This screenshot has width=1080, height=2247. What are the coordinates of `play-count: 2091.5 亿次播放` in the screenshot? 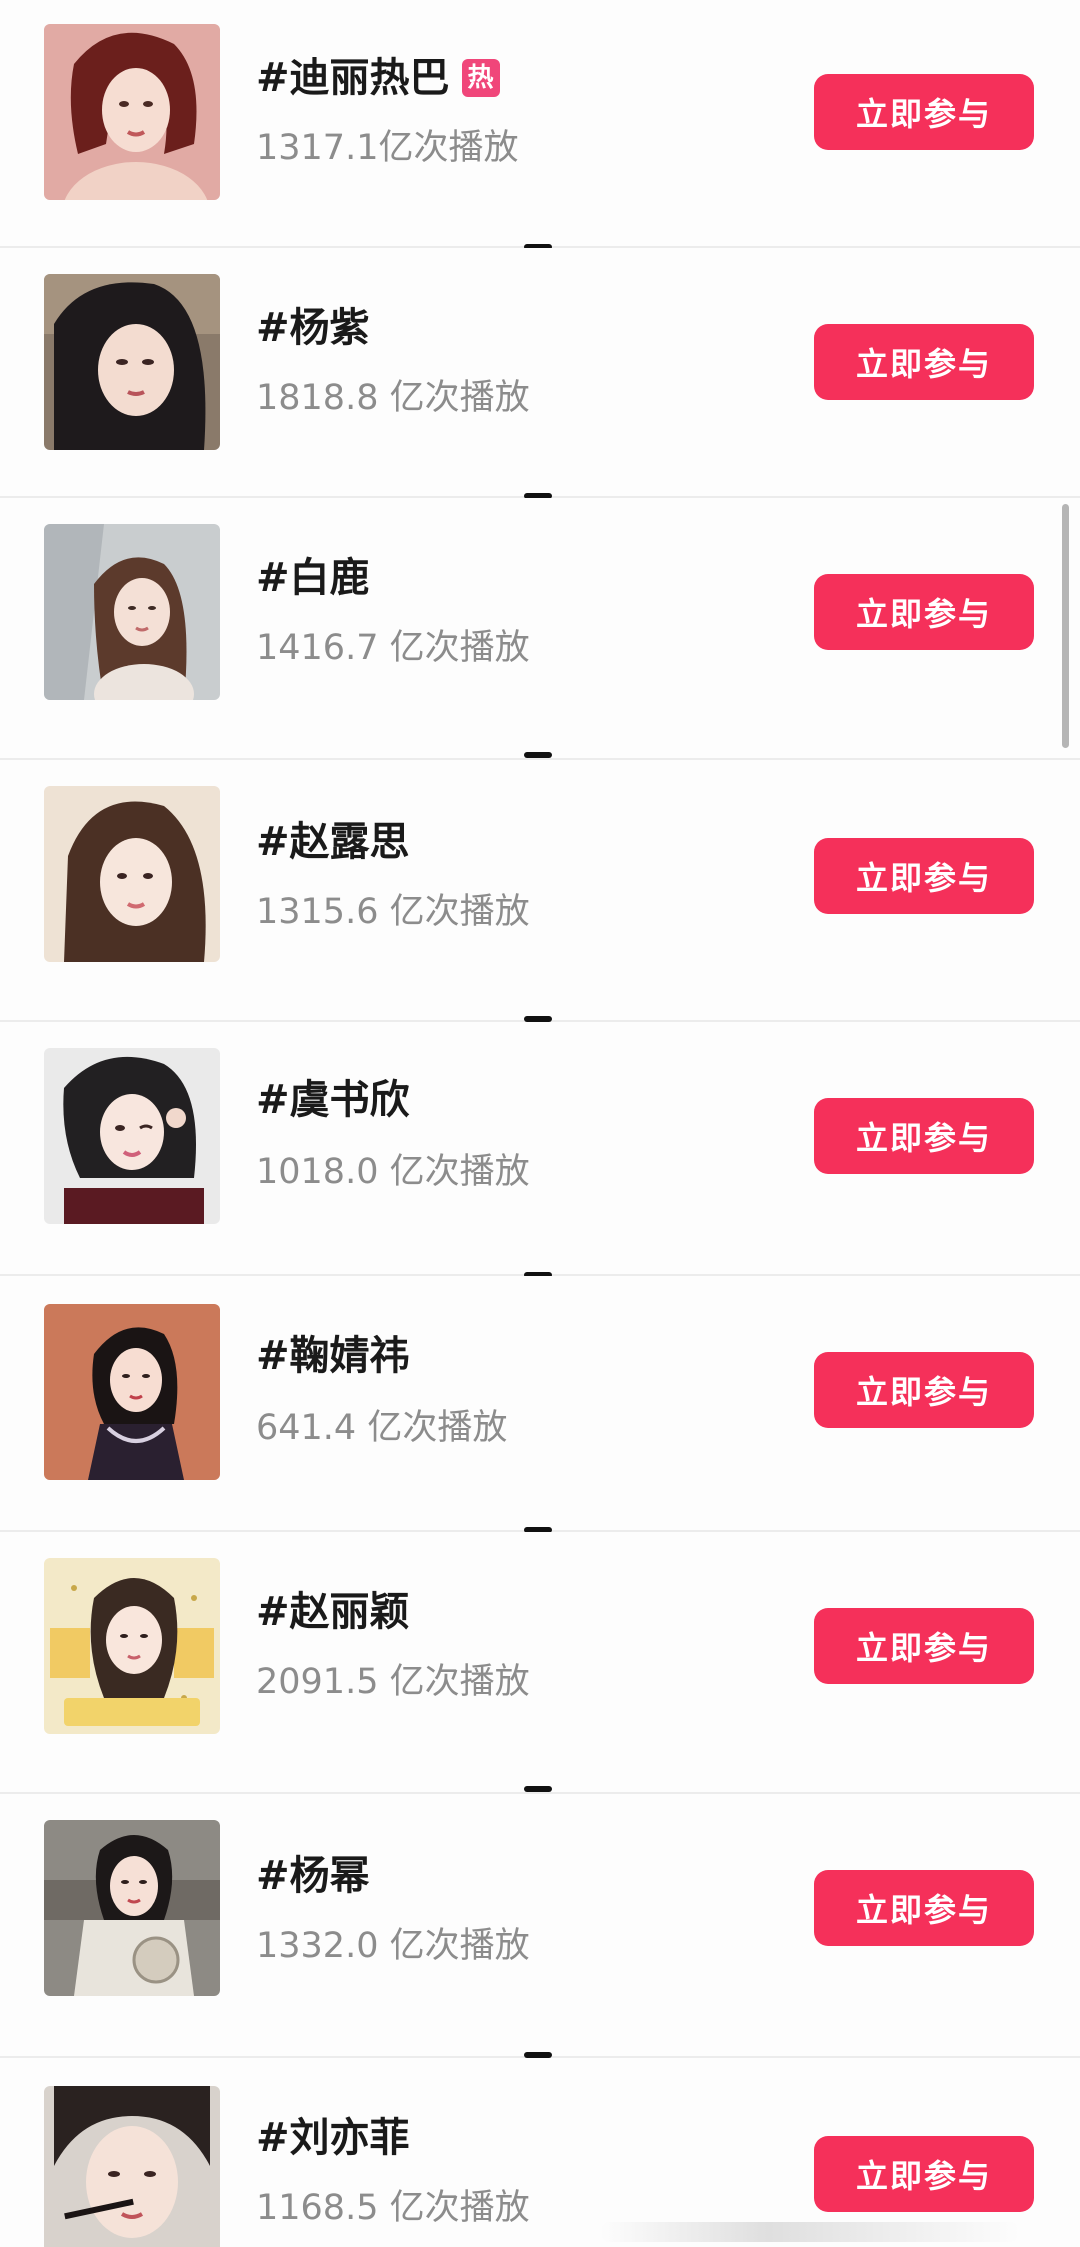 It's located at (393, 1682).